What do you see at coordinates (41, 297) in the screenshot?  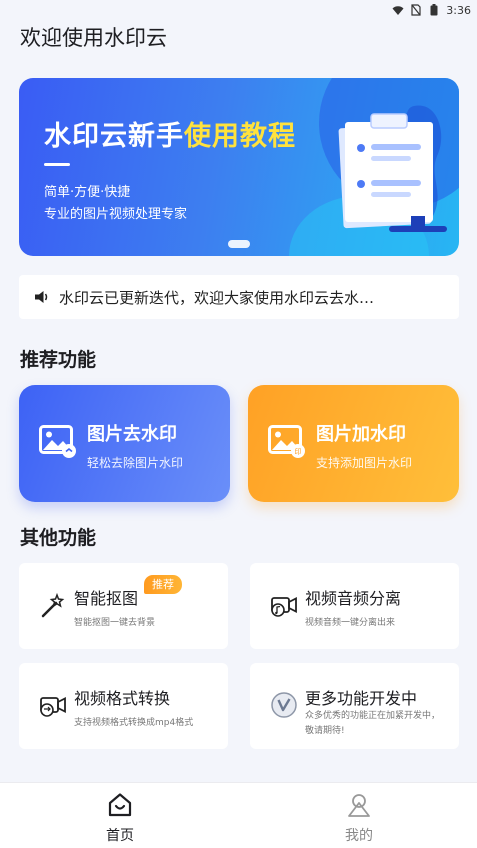 I see `speaker-icon` at bounding box center [41, 297].